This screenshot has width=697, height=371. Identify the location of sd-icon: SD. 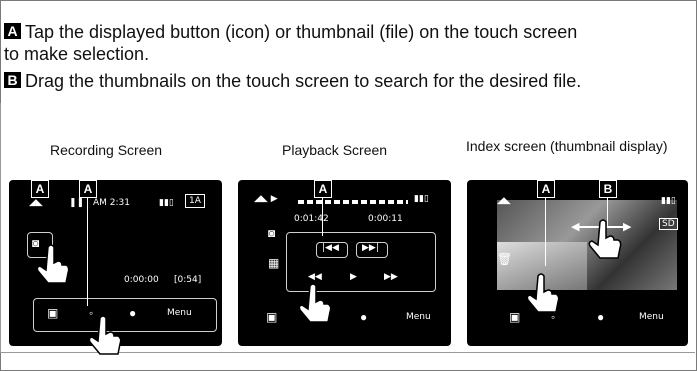
(668, 224).